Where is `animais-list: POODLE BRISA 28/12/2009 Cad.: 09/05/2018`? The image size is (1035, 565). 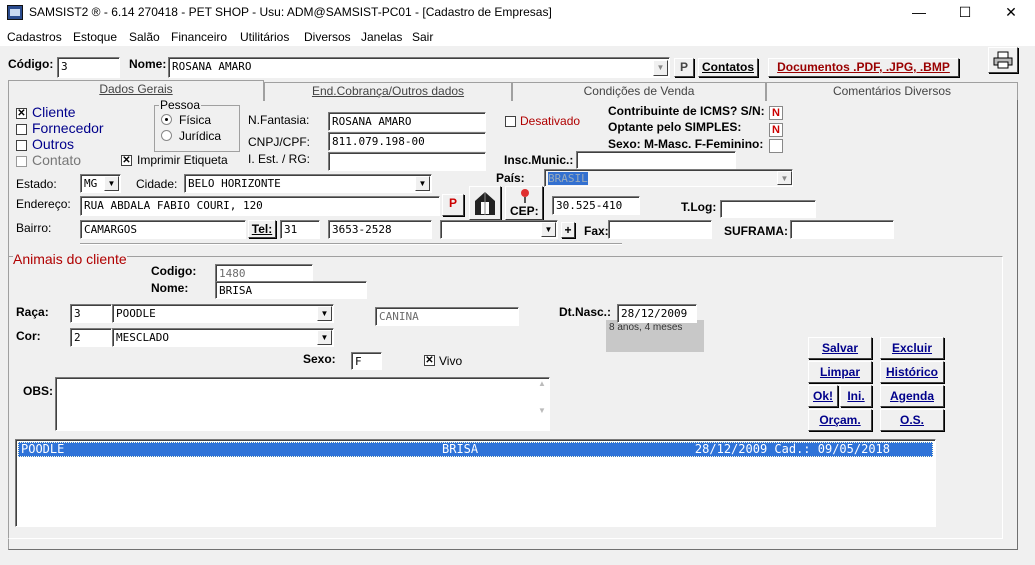
animais-list: POODLE BRISA 28/12/2009 Cad.: 09/05/2018 is located at coordinates (475, 483).